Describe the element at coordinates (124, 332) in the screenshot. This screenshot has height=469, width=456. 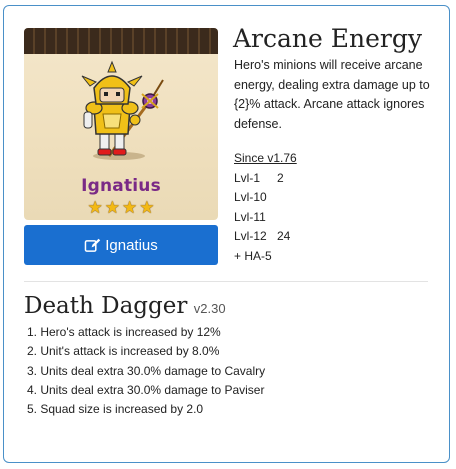
I see `list-item: 1. Hero's attack is increased by 12%` at that location.